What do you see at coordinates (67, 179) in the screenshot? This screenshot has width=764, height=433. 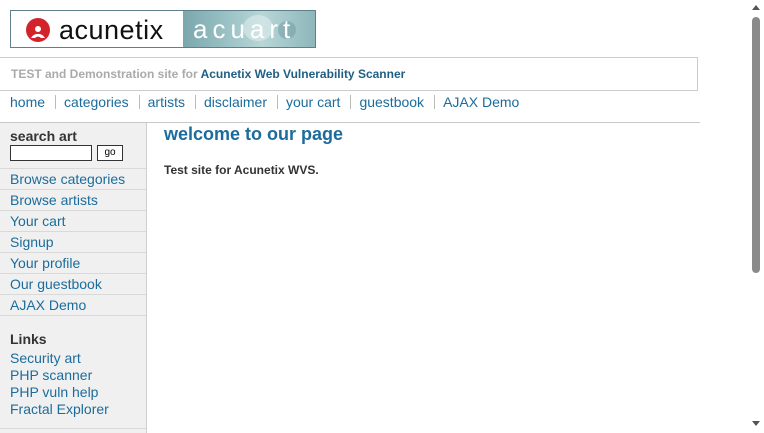 I see `sidebar-link: Browse categories` at bounding box center [67, 179].